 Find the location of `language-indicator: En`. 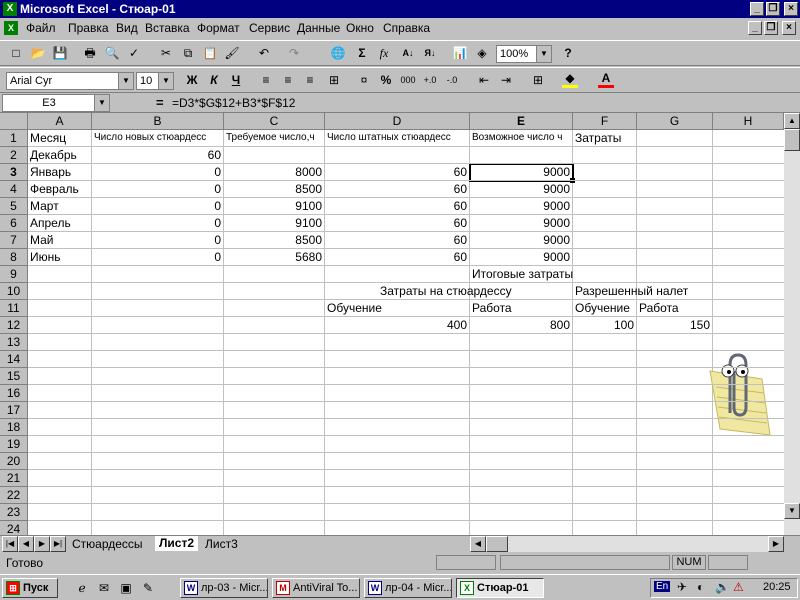

language-indicator: En is located at coordinates (662, 586).